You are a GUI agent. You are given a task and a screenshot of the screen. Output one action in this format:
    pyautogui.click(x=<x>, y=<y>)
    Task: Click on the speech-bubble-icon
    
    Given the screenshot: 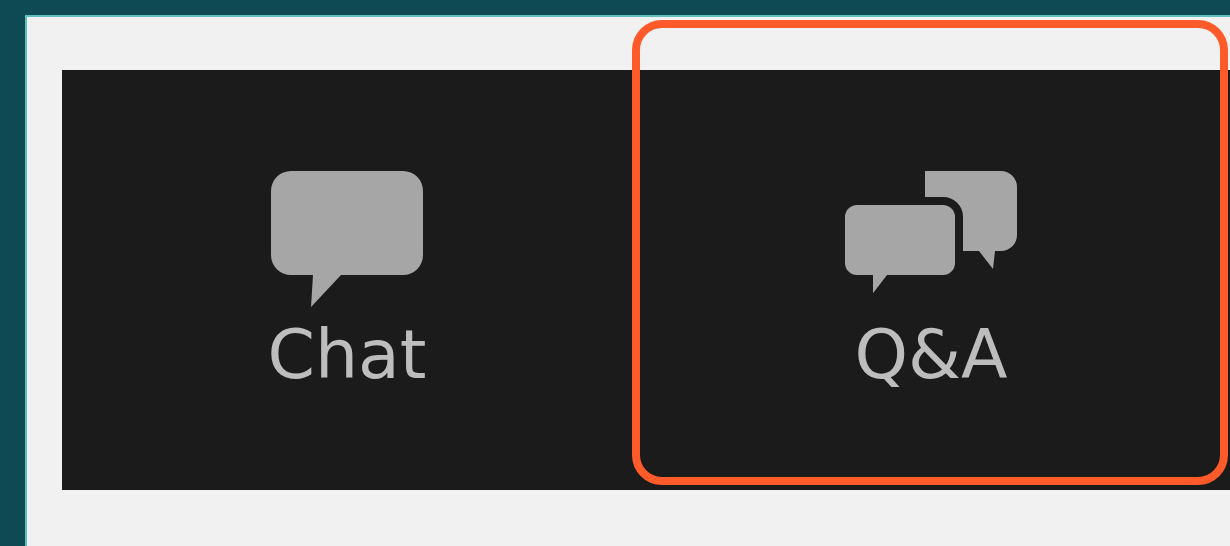 What is the action you would take?
    pyautogui.click(x=347, y=239)
    